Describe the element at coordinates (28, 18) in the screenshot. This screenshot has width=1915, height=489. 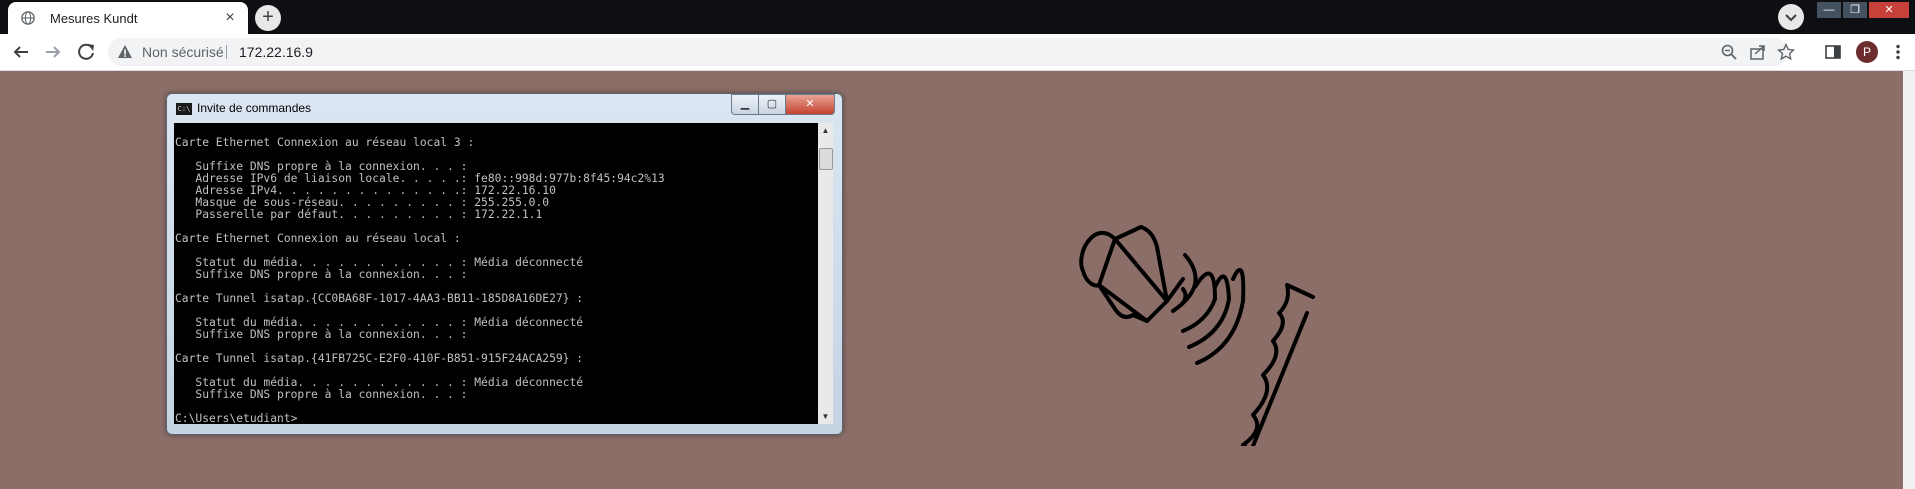
I see `globe-icon` at that location.